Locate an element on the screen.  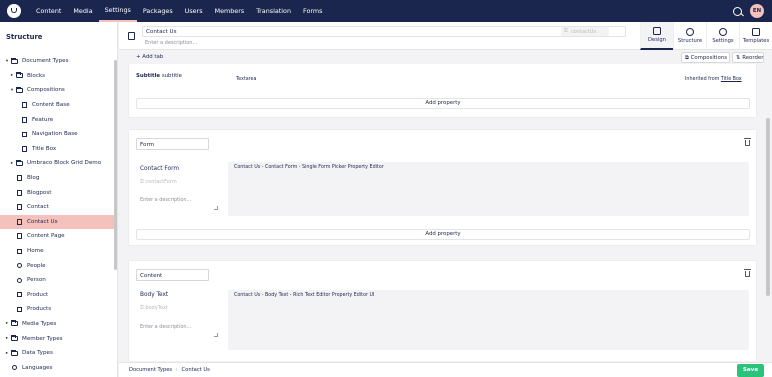
property-alias-input: bodyText is located at coordinates (153, 308).